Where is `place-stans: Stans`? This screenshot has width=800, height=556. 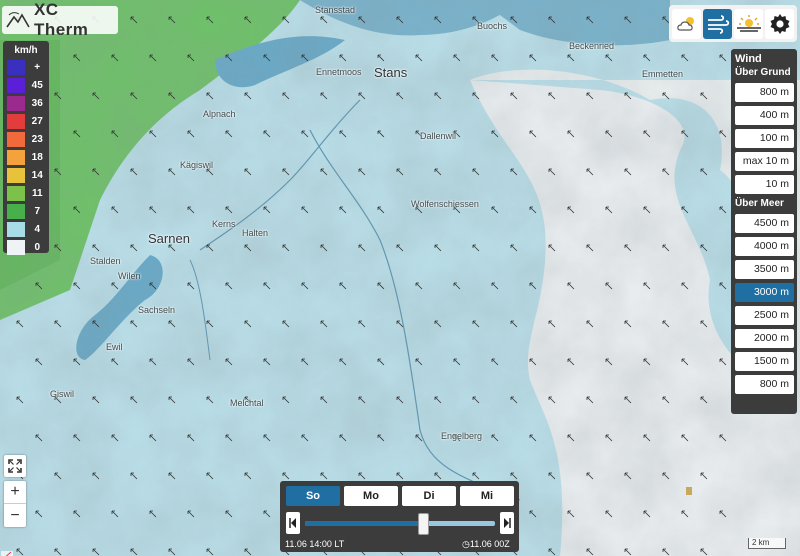
place-stans: Stans is located at coordinates (391, 72).